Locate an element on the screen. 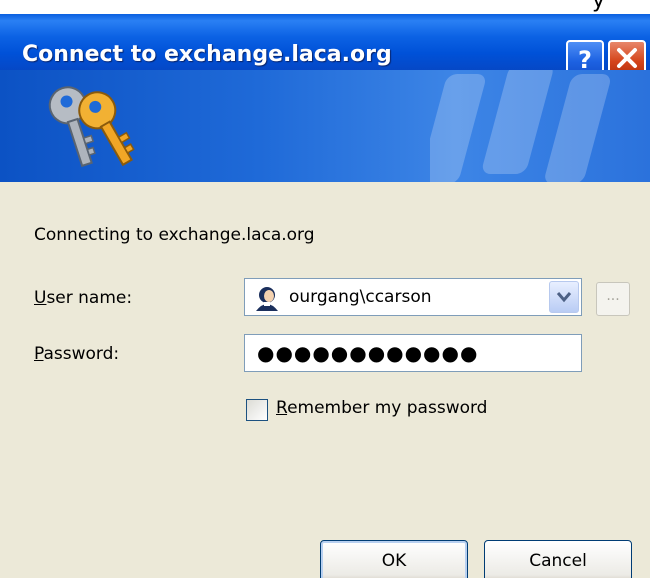 The width and height of the screenshot is (650, 578). username-dropdown-button is located at coordinates (564, 297).